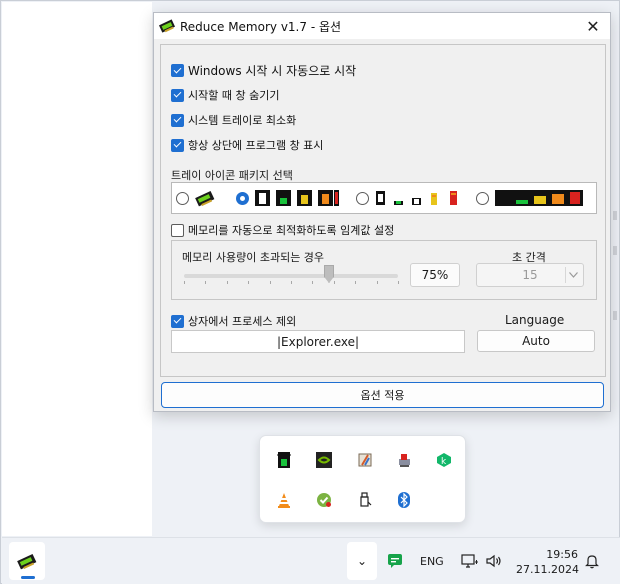  Describe the element at coordinates (272, 71) in the screenshot. I see `startup-label: Windows 시작 시 자동으로 시작` at that location.